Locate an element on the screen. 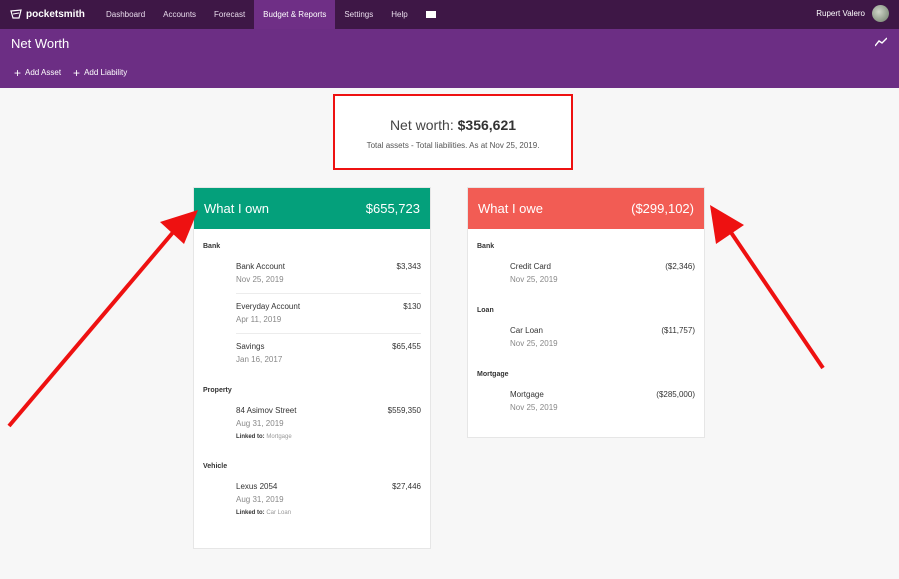 The height and width of the screenshot is (579, 899). account-amount: ($285,000) is located at coordinates (675, 394).